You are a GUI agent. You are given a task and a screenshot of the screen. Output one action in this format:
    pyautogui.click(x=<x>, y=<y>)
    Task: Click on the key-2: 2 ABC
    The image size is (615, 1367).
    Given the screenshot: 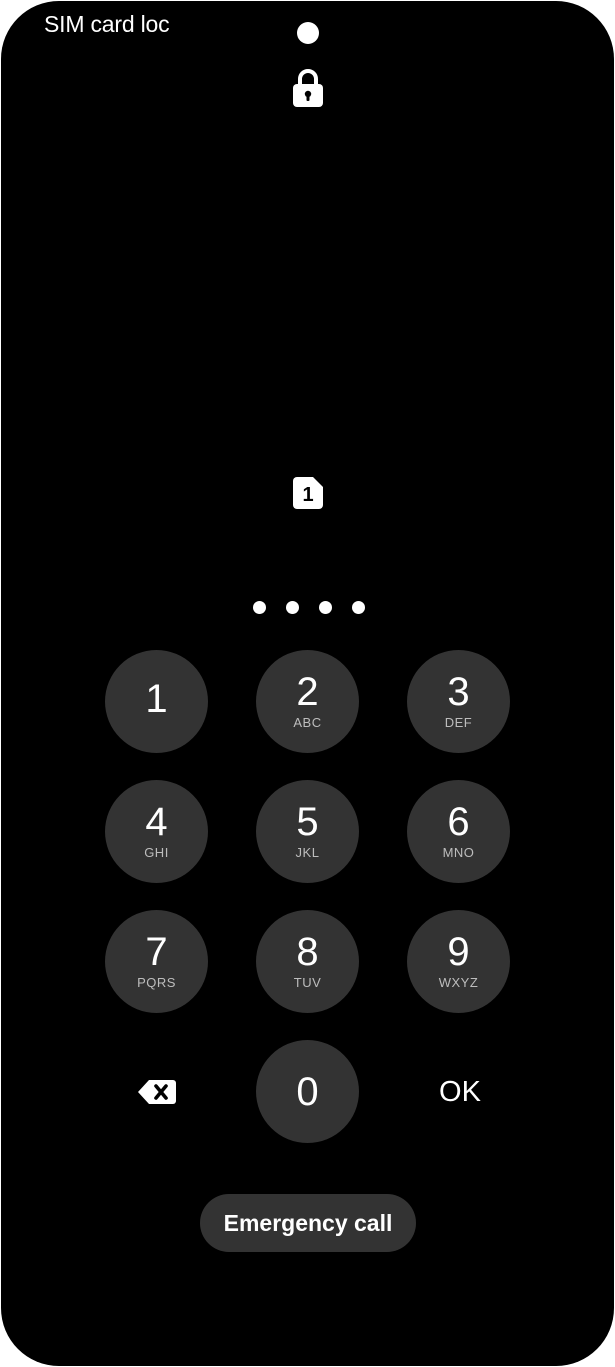 What is the action you would take?
    pyautogui.click(x=307, y=701)
    